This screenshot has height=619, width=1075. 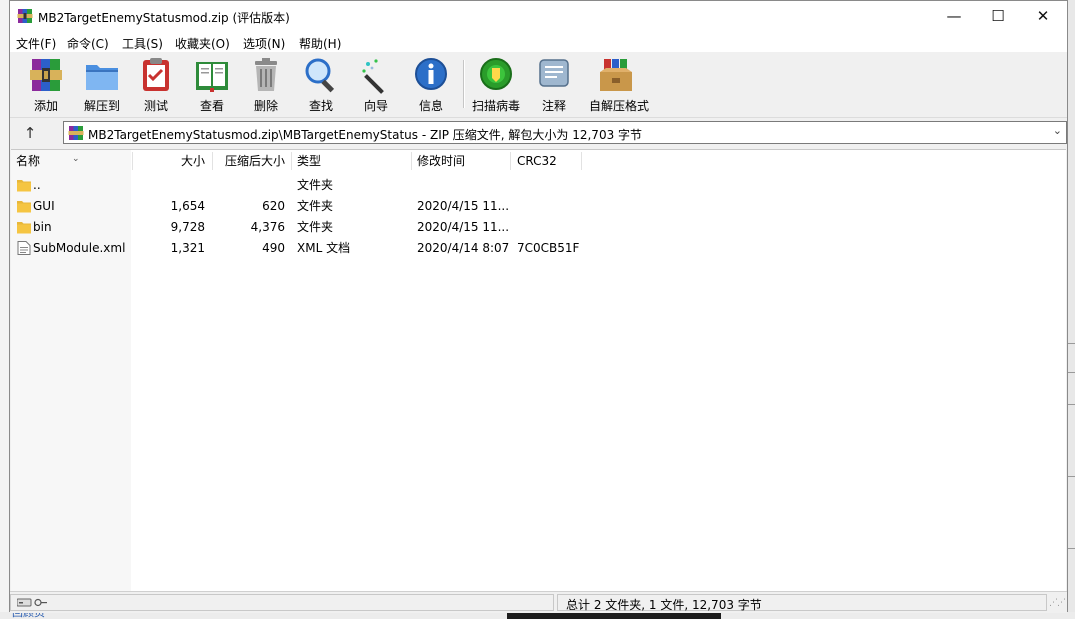 I want to click on extract-folder-icon, so click(x=102, y=77).